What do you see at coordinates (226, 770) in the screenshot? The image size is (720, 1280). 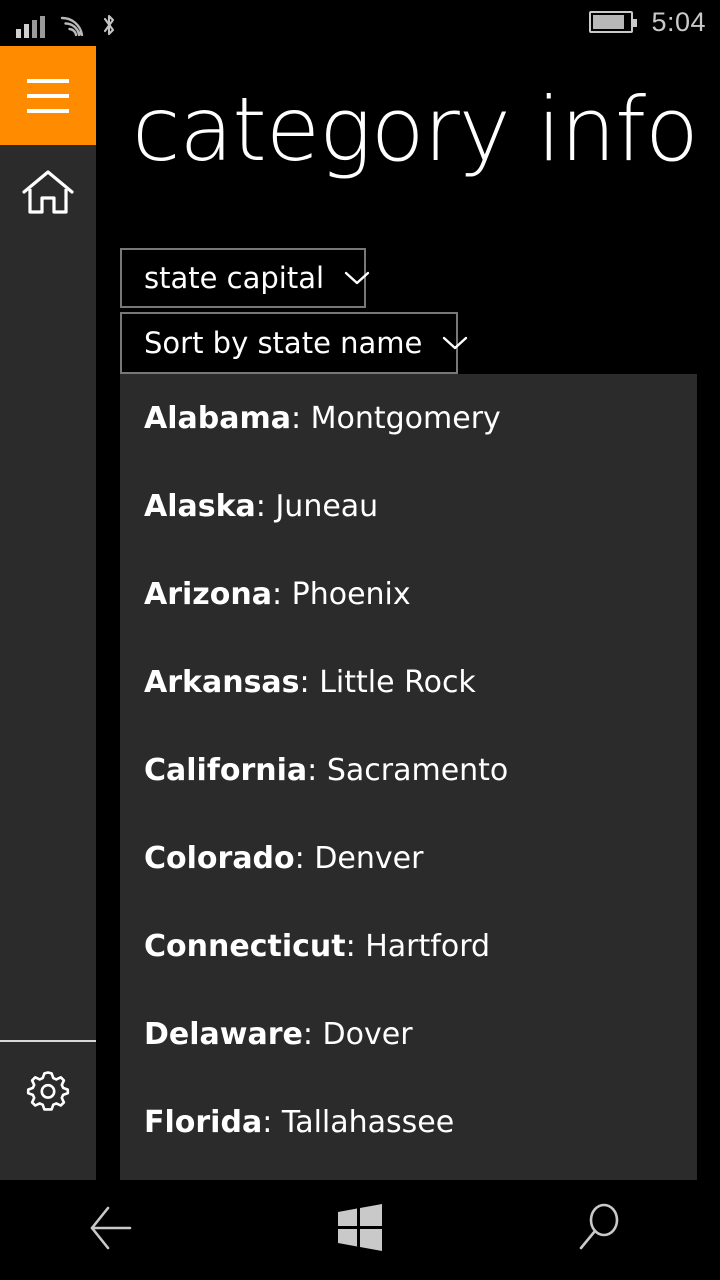 I see `list-item-state: California` at bounding box center [226, 770].